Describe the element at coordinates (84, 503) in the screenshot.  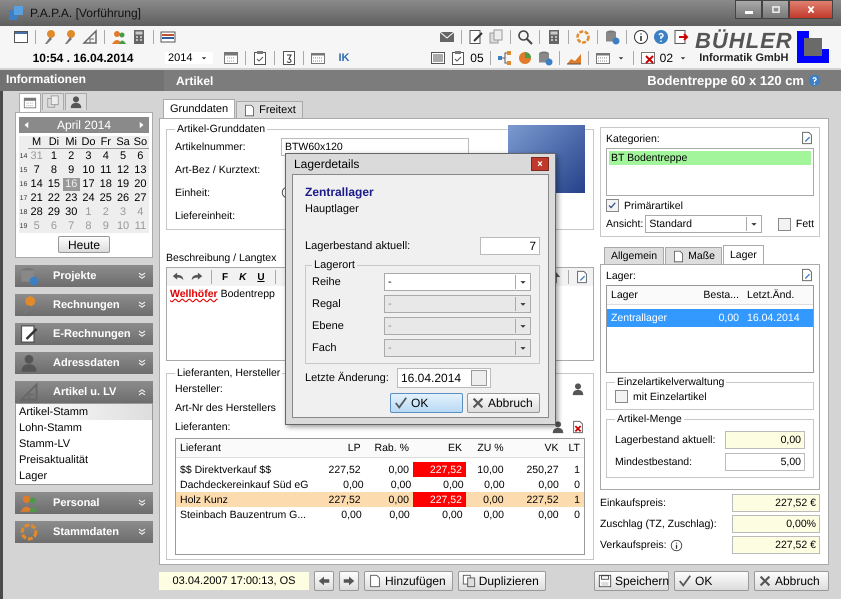
I see `nav-group-header: Personal` at that location.